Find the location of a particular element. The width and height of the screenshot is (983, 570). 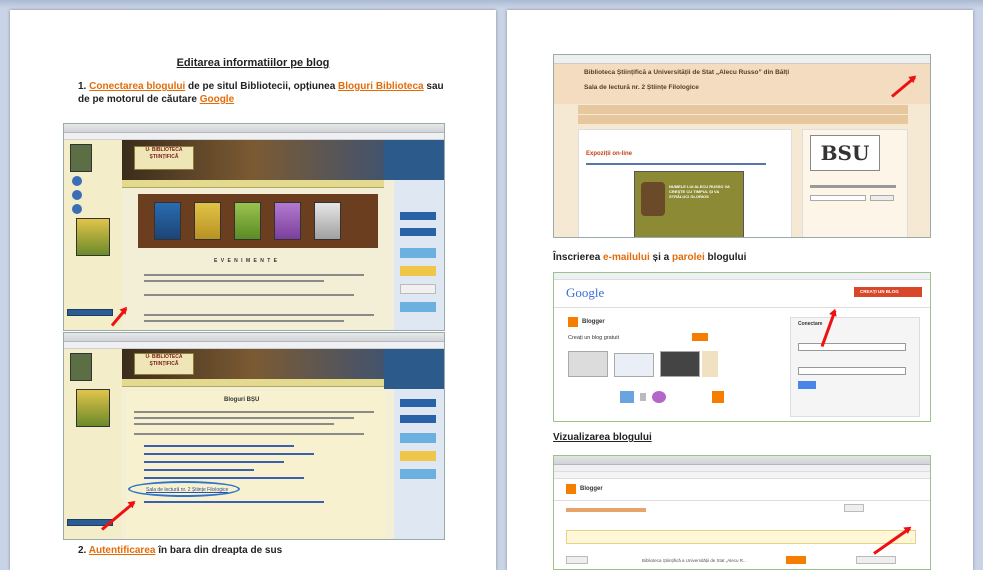

blogger-label: Blogger is located at coordinates (593, 322).